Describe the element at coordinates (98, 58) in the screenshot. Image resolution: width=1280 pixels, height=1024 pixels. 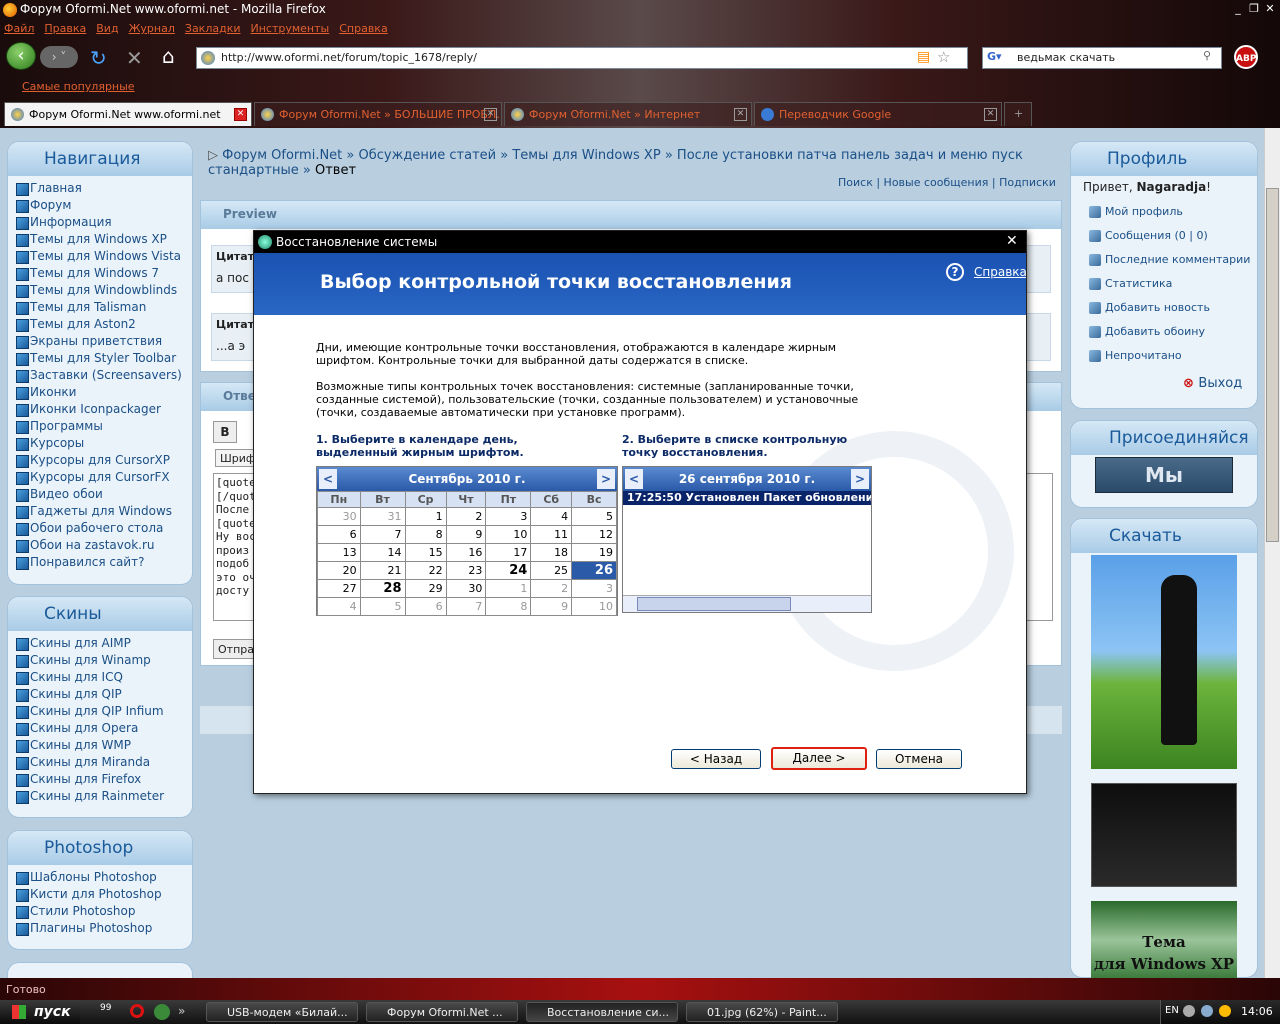
I see `reload-icon: ↻` at that location.